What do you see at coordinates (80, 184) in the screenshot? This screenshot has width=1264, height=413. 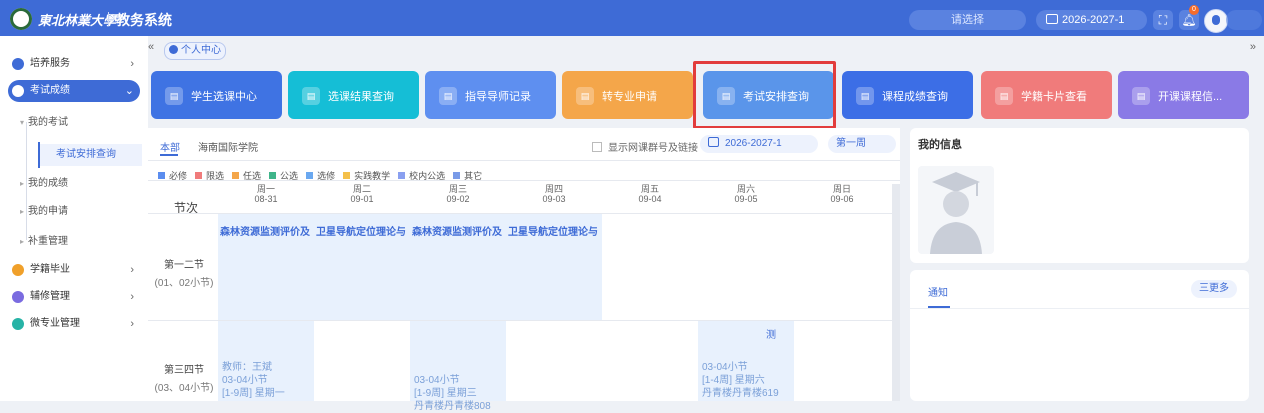 I see `sub-item-my-scores: ▸ 我的成绩` at bounding box center [80, 184].